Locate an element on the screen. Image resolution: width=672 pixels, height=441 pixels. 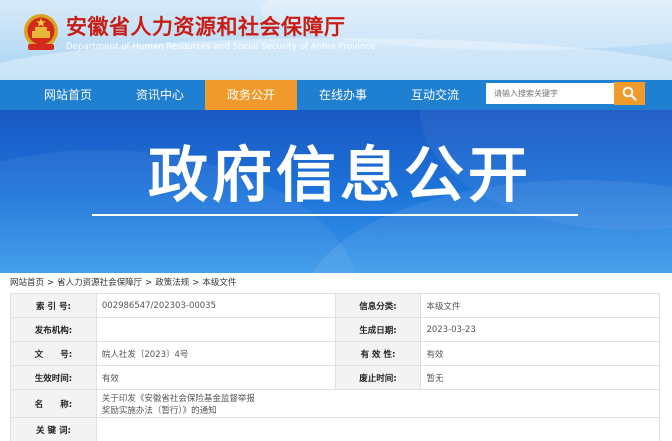
breadcrumb-item: 本级文件 is located at coordinates (219, 283).